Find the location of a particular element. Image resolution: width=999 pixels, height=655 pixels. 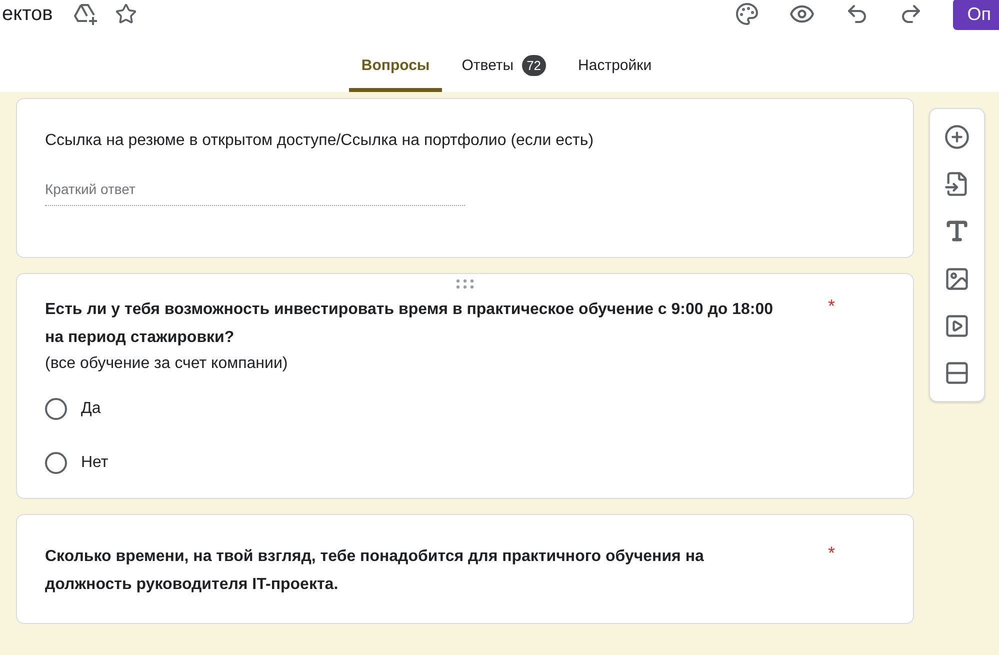

add-question-icon is located at coordinates (957, 137).